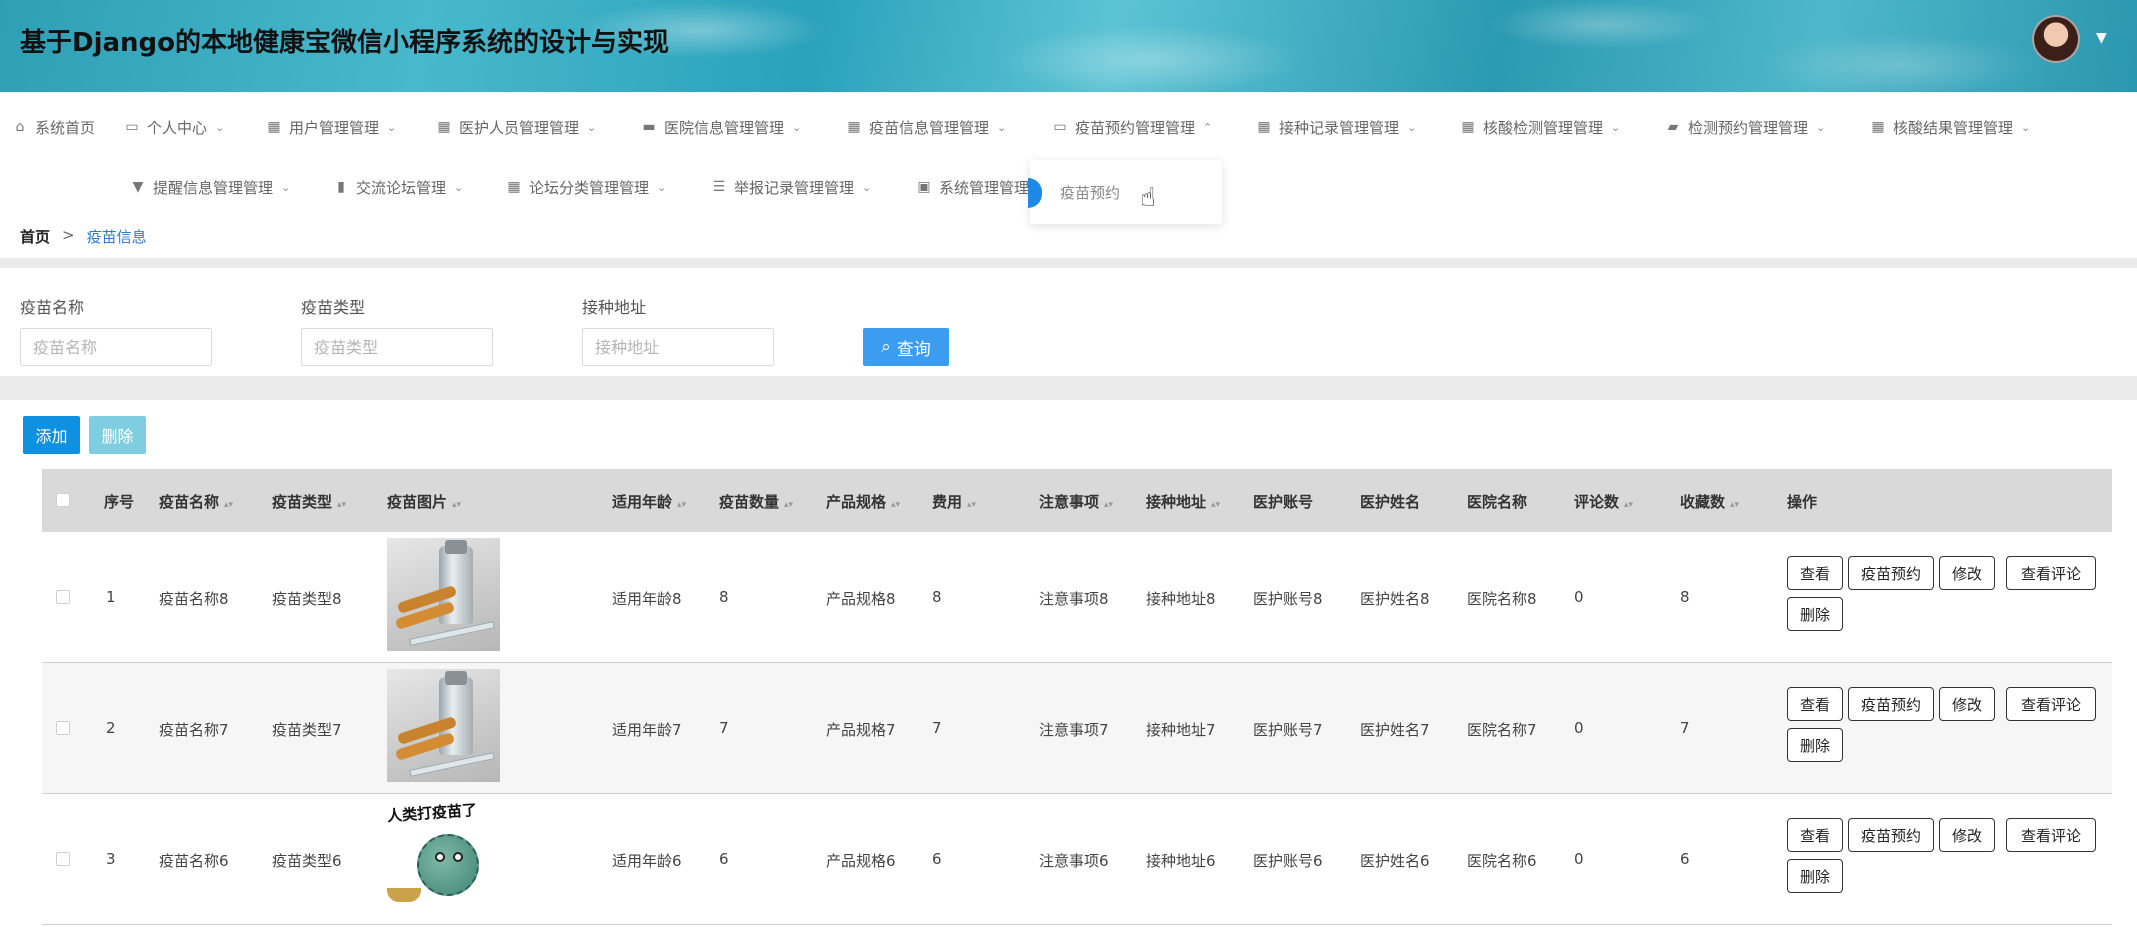  I want to click on avatar, so click(2056, 39).